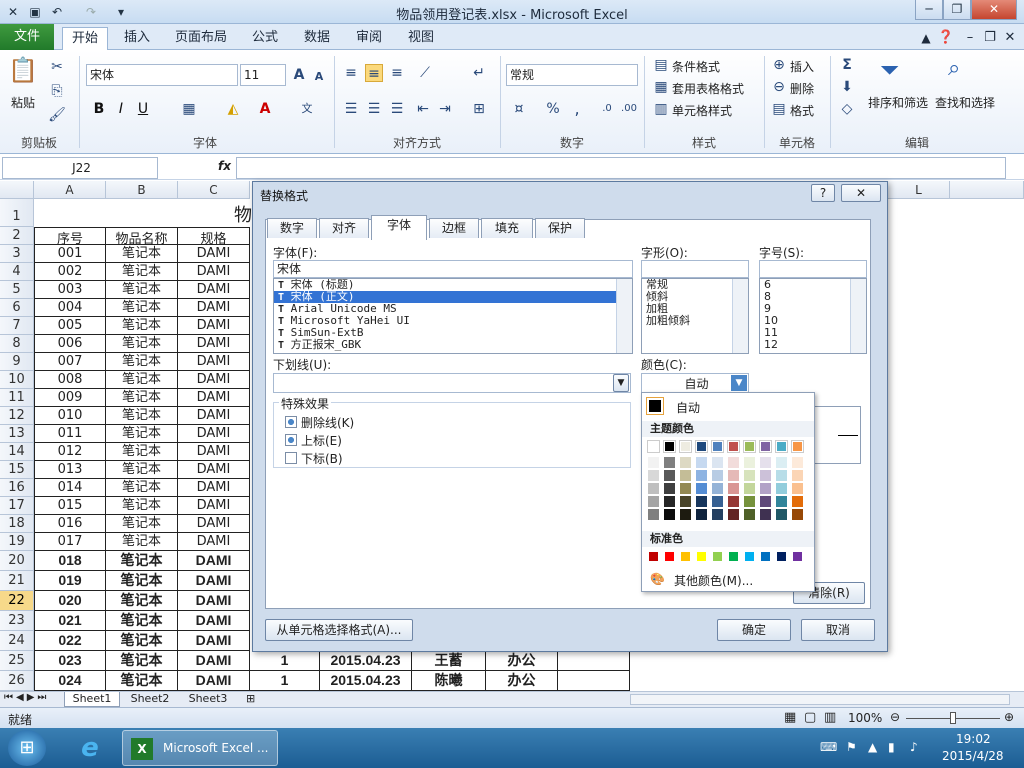 Image resolution: width=1024 pixels, height=768 pixels. What do you see at coordinates (17, 254) in the screenshot?
I see `row-header: 3` at bounding box center [17, 254].